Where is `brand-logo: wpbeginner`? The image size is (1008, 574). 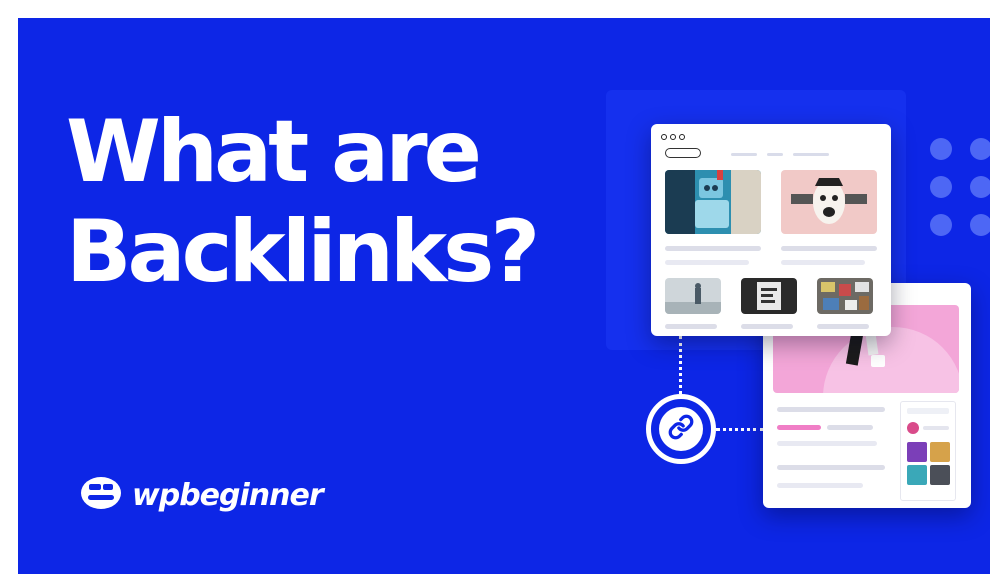
brand-logo: wpbeginner is located at coordinates (202, 495).